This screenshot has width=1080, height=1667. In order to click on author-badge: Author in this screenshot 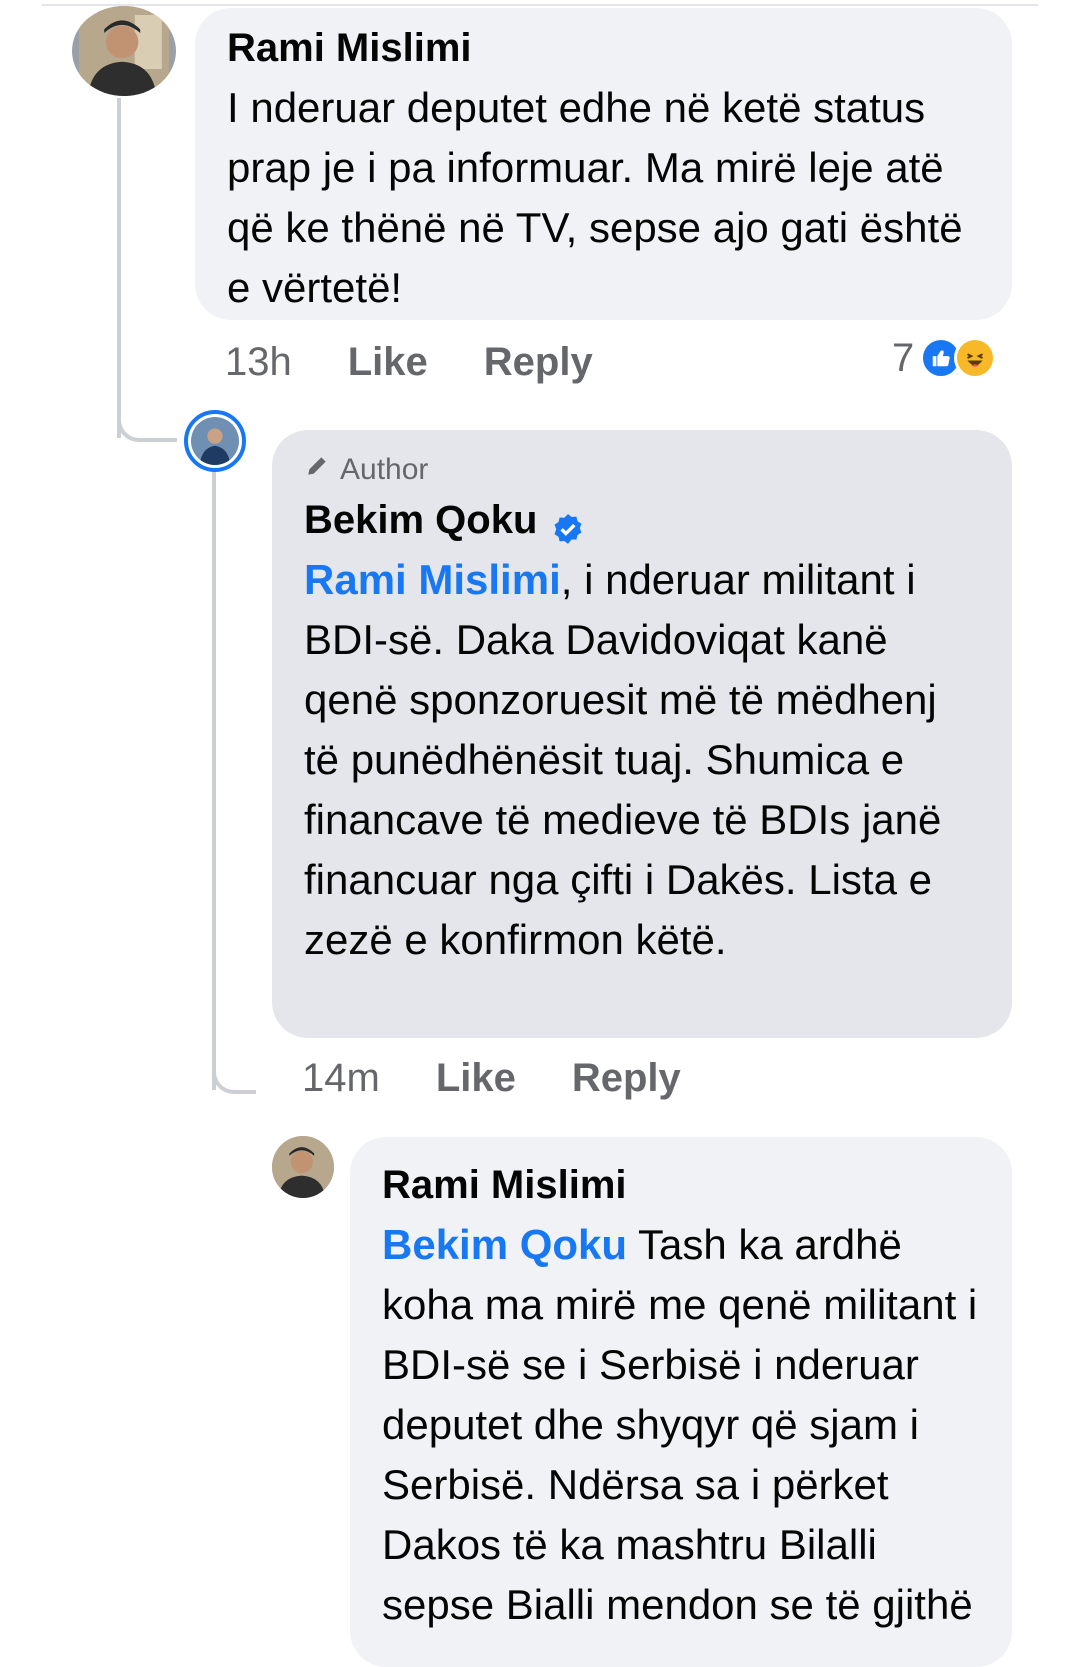, I will do `click(642, 470)`.